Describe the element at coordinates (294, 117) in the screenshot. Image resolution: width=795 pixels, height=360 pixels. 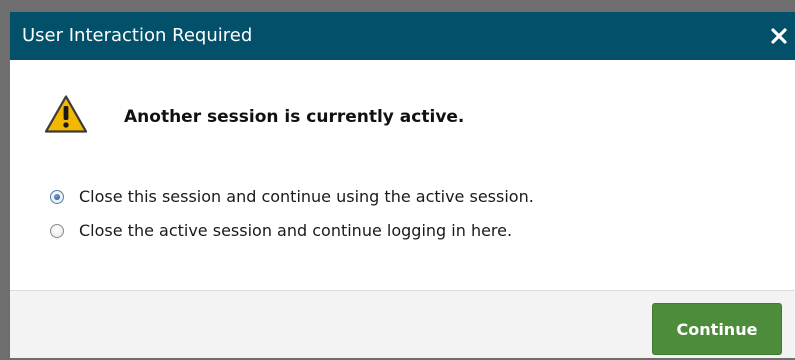
I see `warning-message: Another session is currently active.` at that location.